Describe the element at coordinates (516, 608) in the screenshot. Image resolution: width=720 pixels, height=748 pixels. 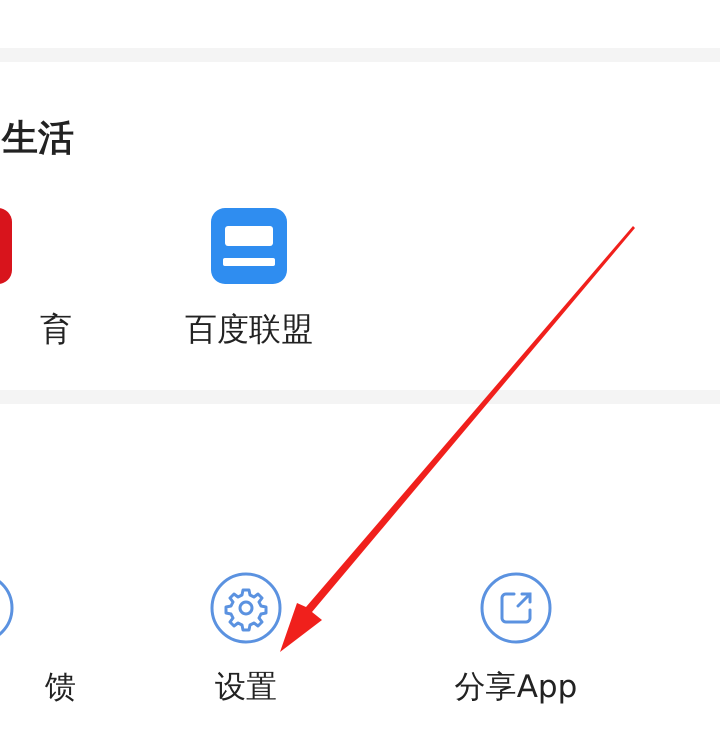
I see `share-icon` at that location.